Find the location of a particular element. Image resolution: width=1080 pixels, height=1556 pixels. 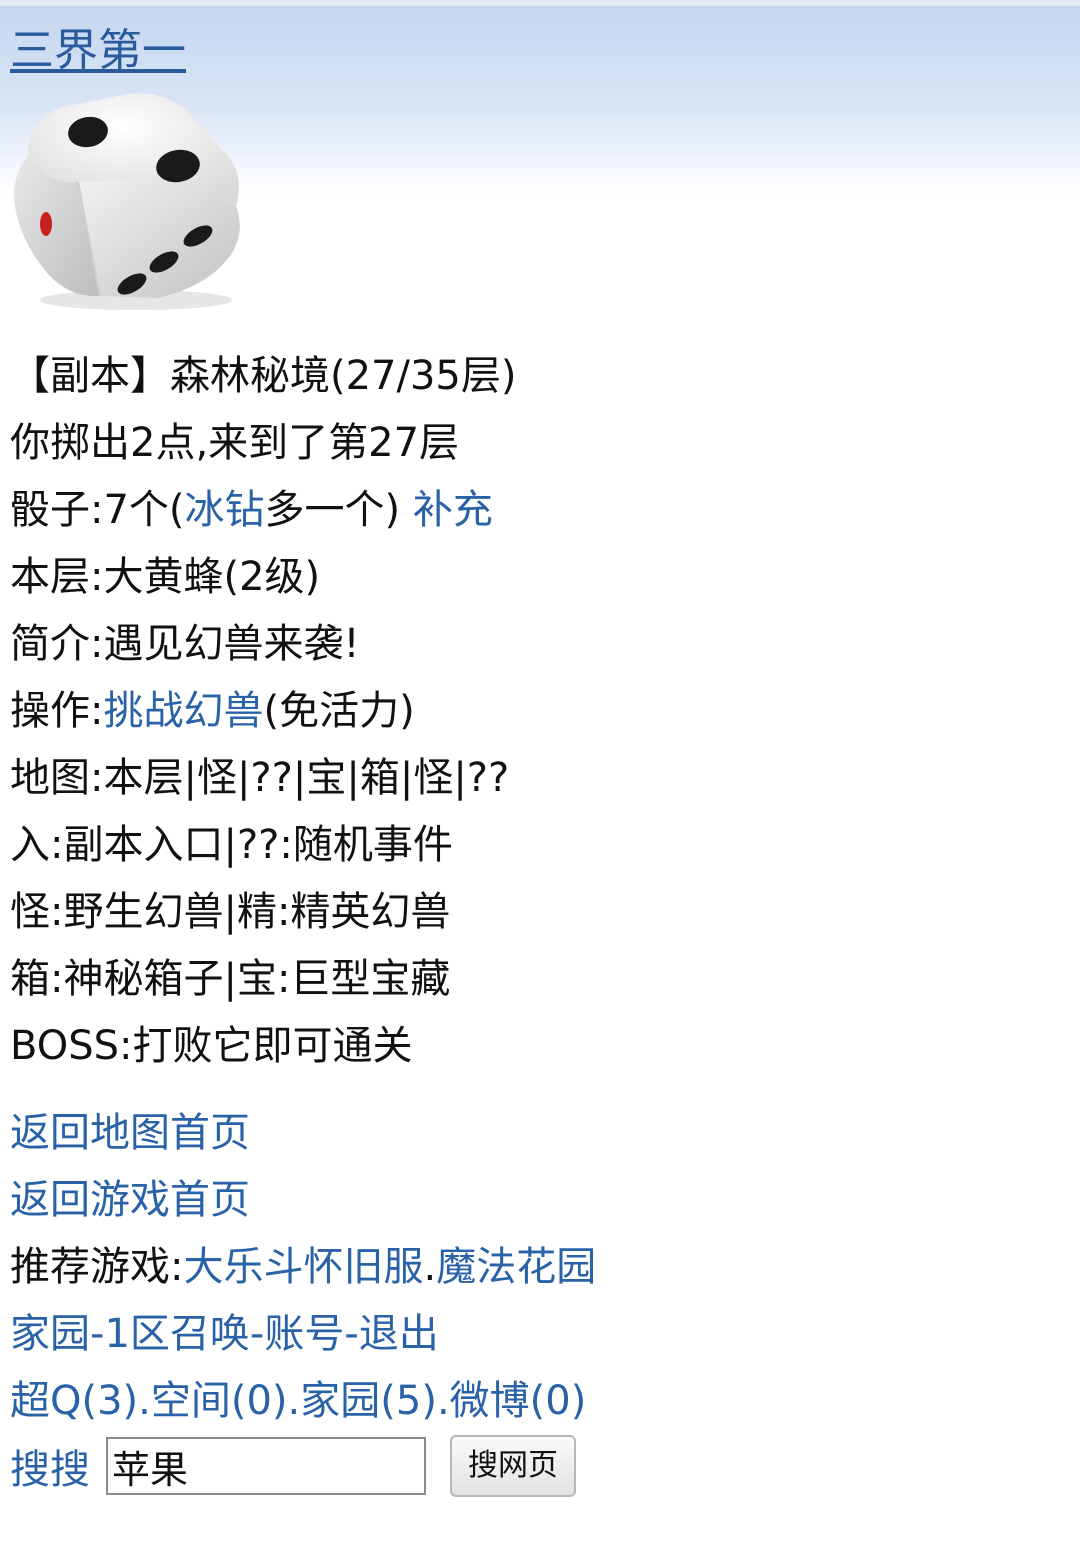

action-label: 操作: is located at coordinates (57, 711).